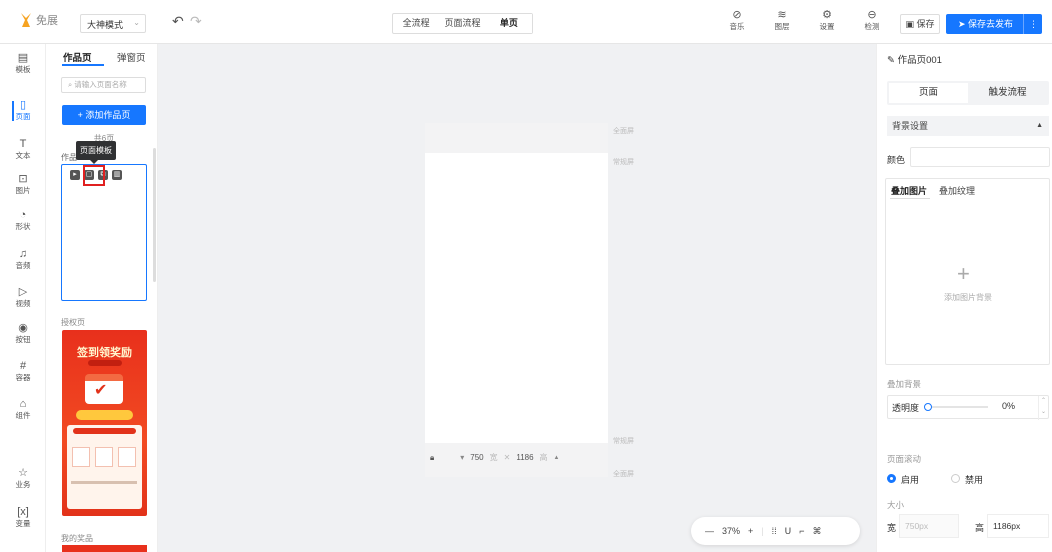 This screenshot has height=552, width=1052. I want to click on logo-text: 免展, so click(47, 21).